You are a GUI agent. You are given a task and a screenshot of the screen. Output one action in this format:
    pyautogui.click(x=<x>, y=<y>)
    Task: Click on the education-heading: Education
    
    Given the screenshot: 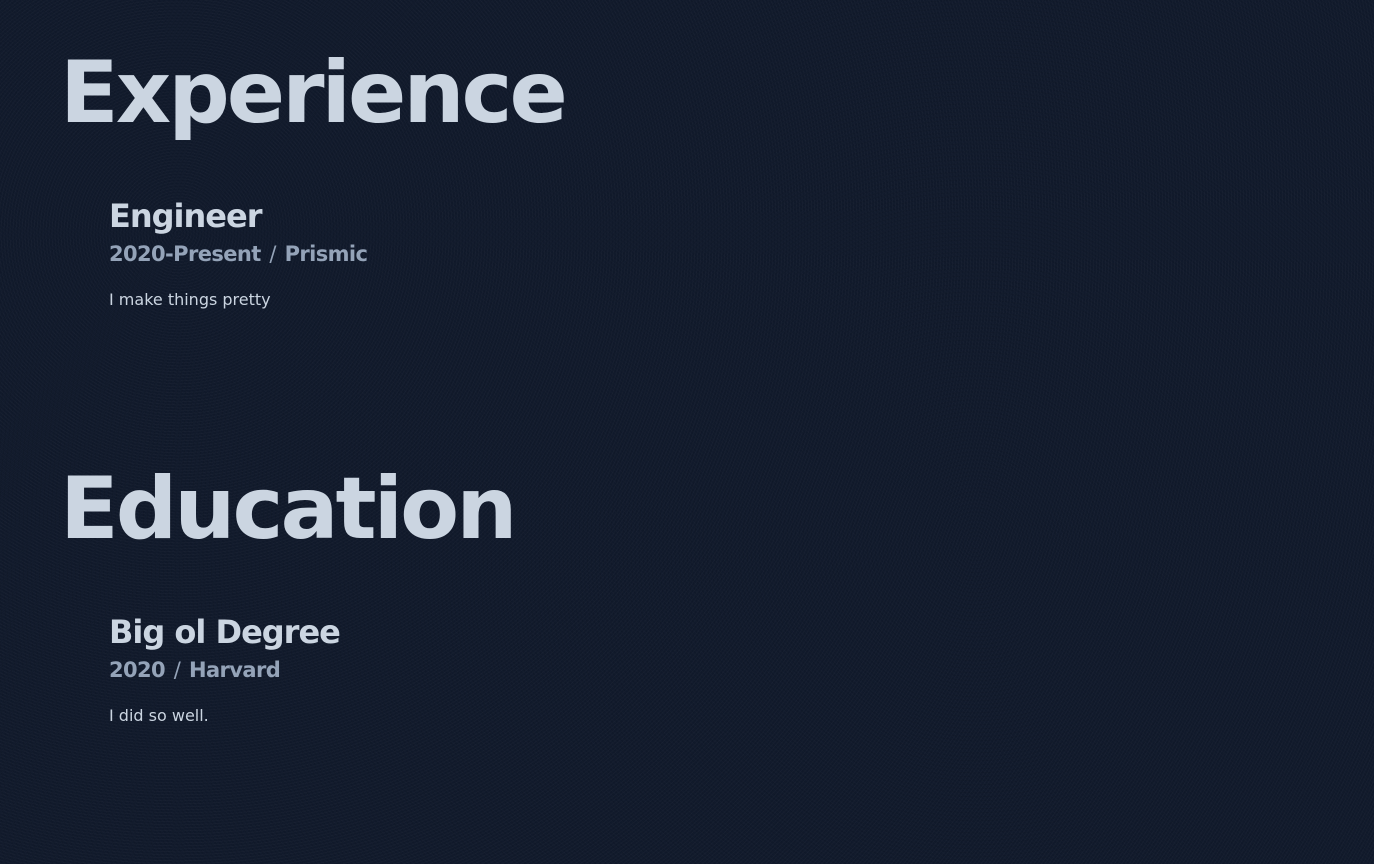 What is the action you would take?
    pyautogui.click(x=288, y=509)
    